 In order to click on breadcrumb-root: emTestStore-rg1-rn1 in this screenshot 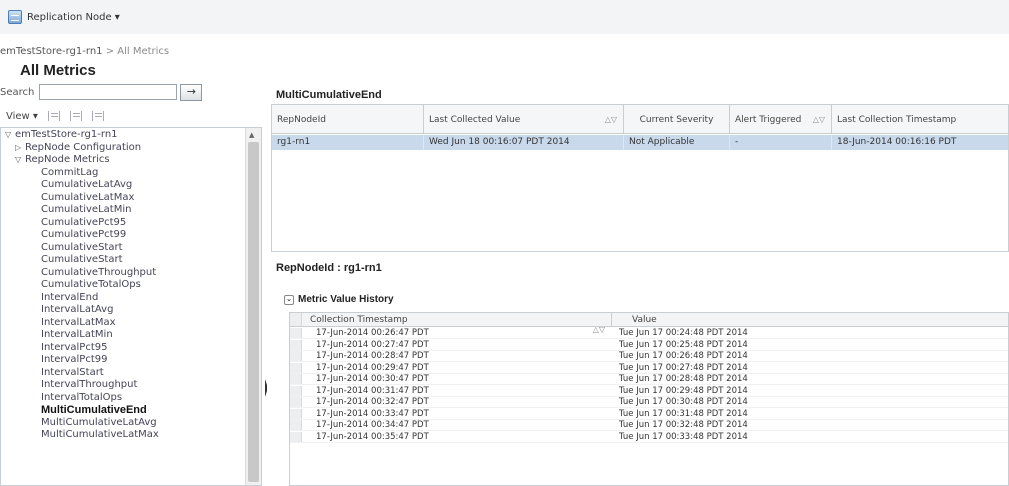, I will do `click(51, 51)`.